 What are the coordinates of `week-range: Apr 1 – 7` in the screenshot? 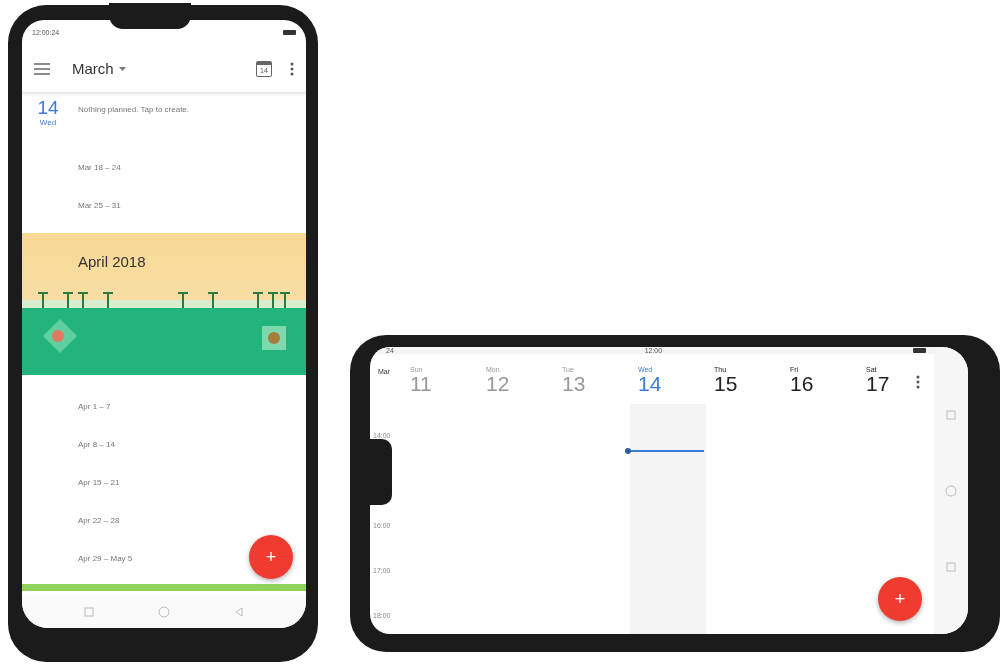 It's located at (94, 406).